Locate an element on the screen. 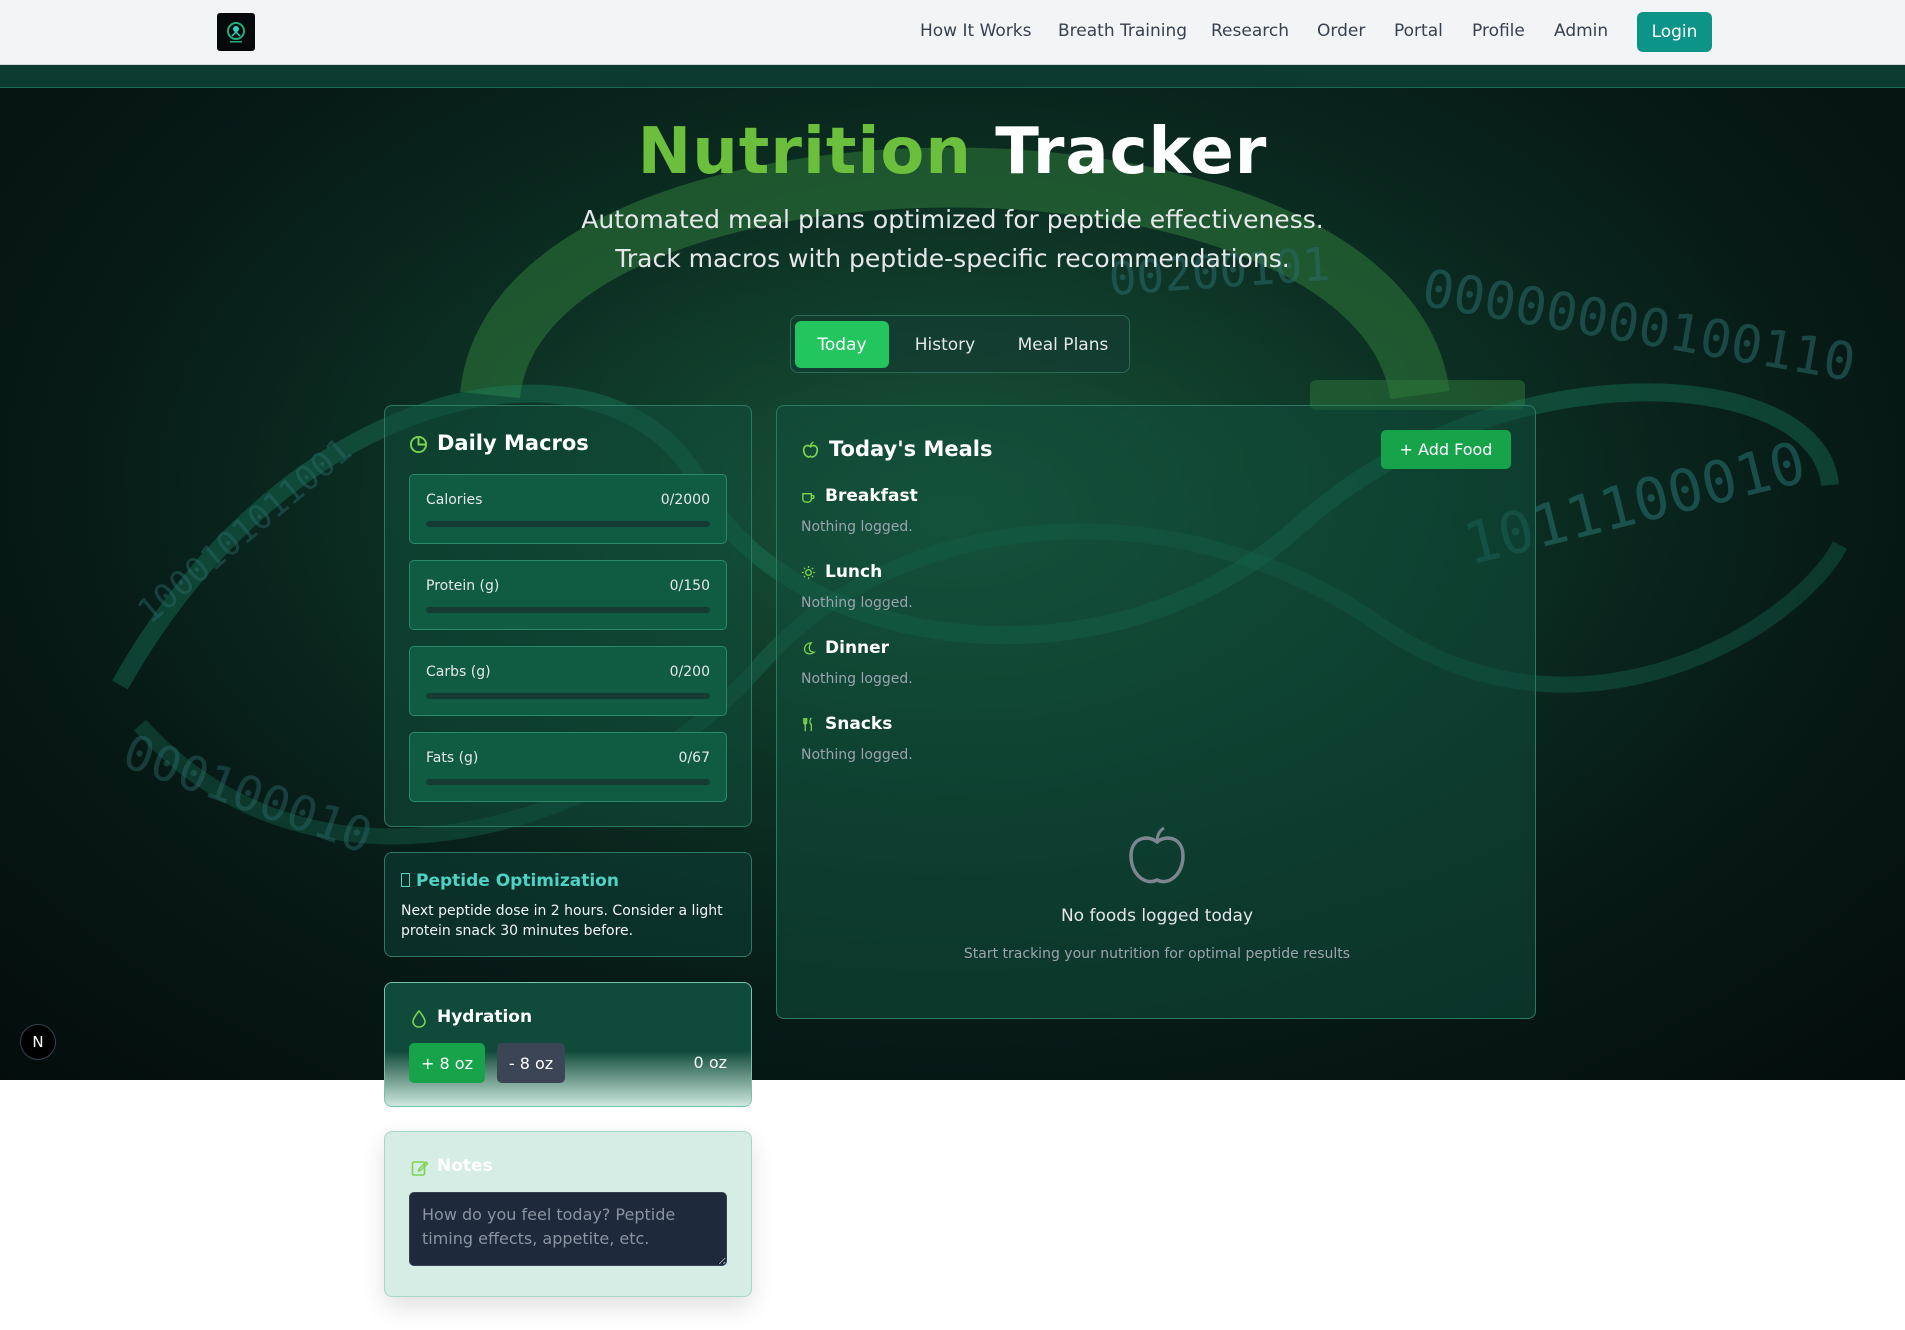 This screenshot has width=1905, height=1330. notes-title: Notes is located at coordinates (465, 1166).